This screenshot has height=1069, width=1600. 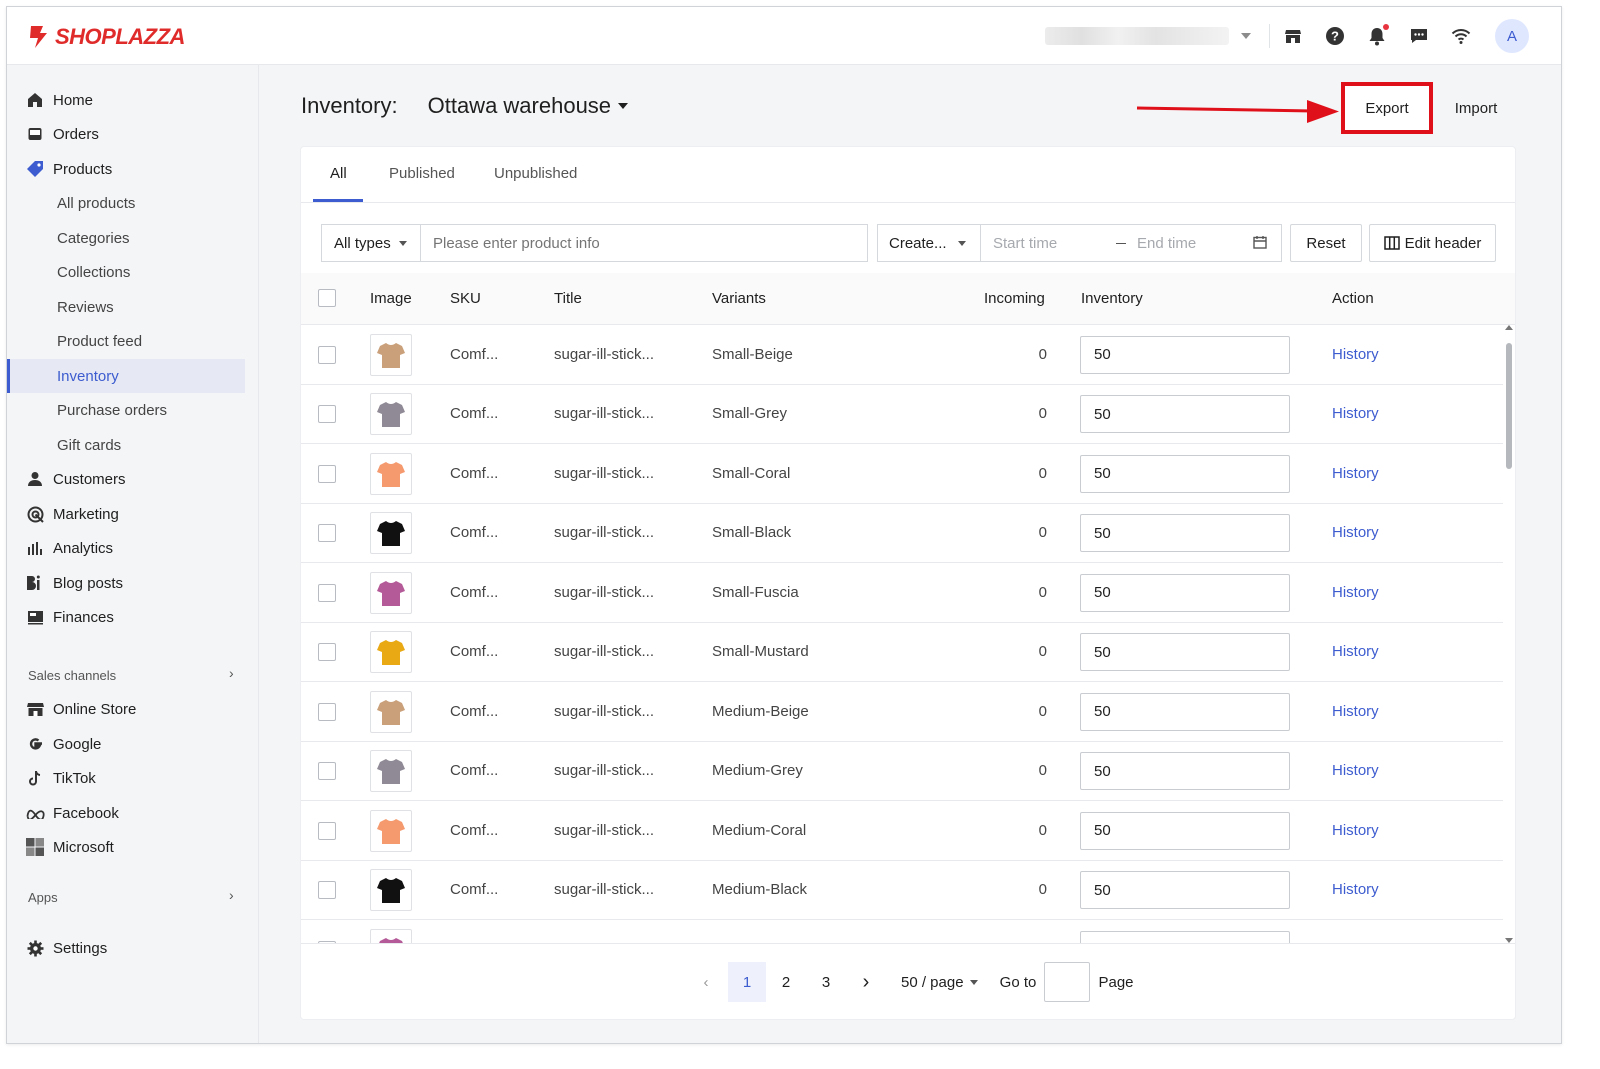 I want to click on scrollbar-thumb, so click(x=1509, y=406).